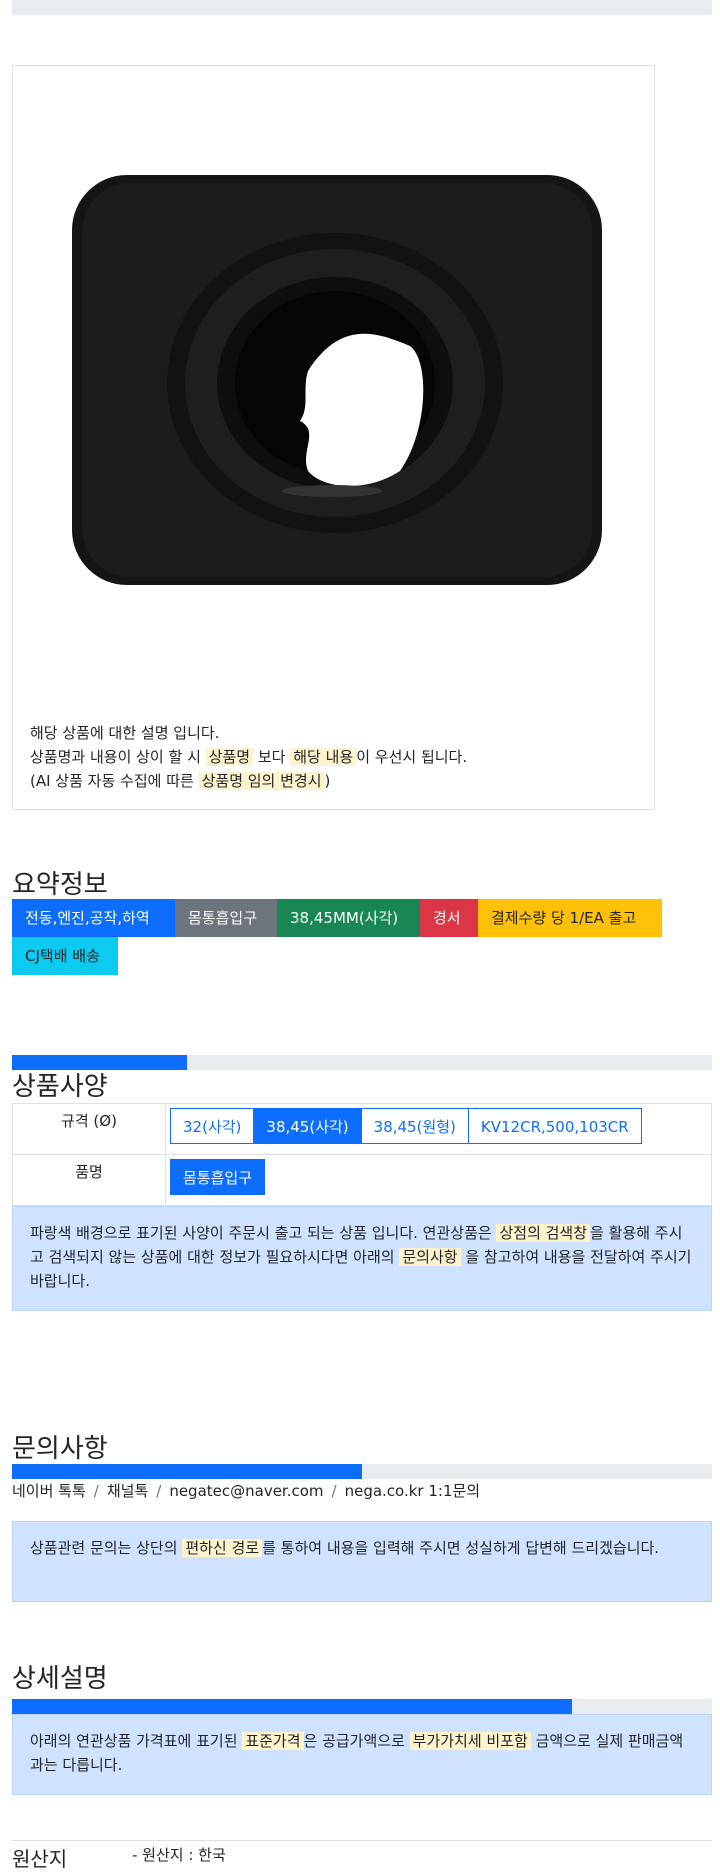 Image resolution: width=720 pixels, height=1872 pixels. I want to click on spec-name-cell: 몸통흡입구, so click(438, 1180).